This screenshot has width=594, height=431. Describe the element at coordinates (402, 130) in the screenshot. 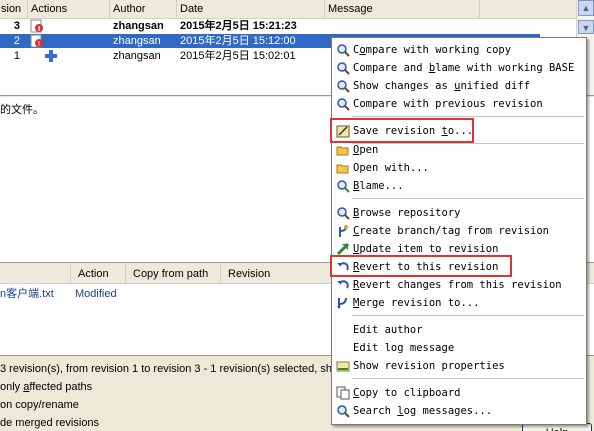

I see `highlight-box-save-revision` at that location.